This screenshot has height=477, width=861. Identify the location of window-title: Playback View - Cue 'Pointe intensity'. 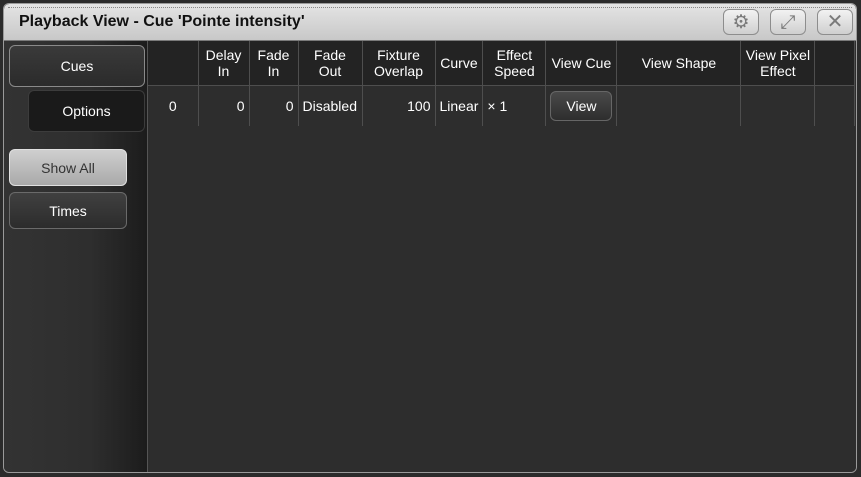
(162, 21).